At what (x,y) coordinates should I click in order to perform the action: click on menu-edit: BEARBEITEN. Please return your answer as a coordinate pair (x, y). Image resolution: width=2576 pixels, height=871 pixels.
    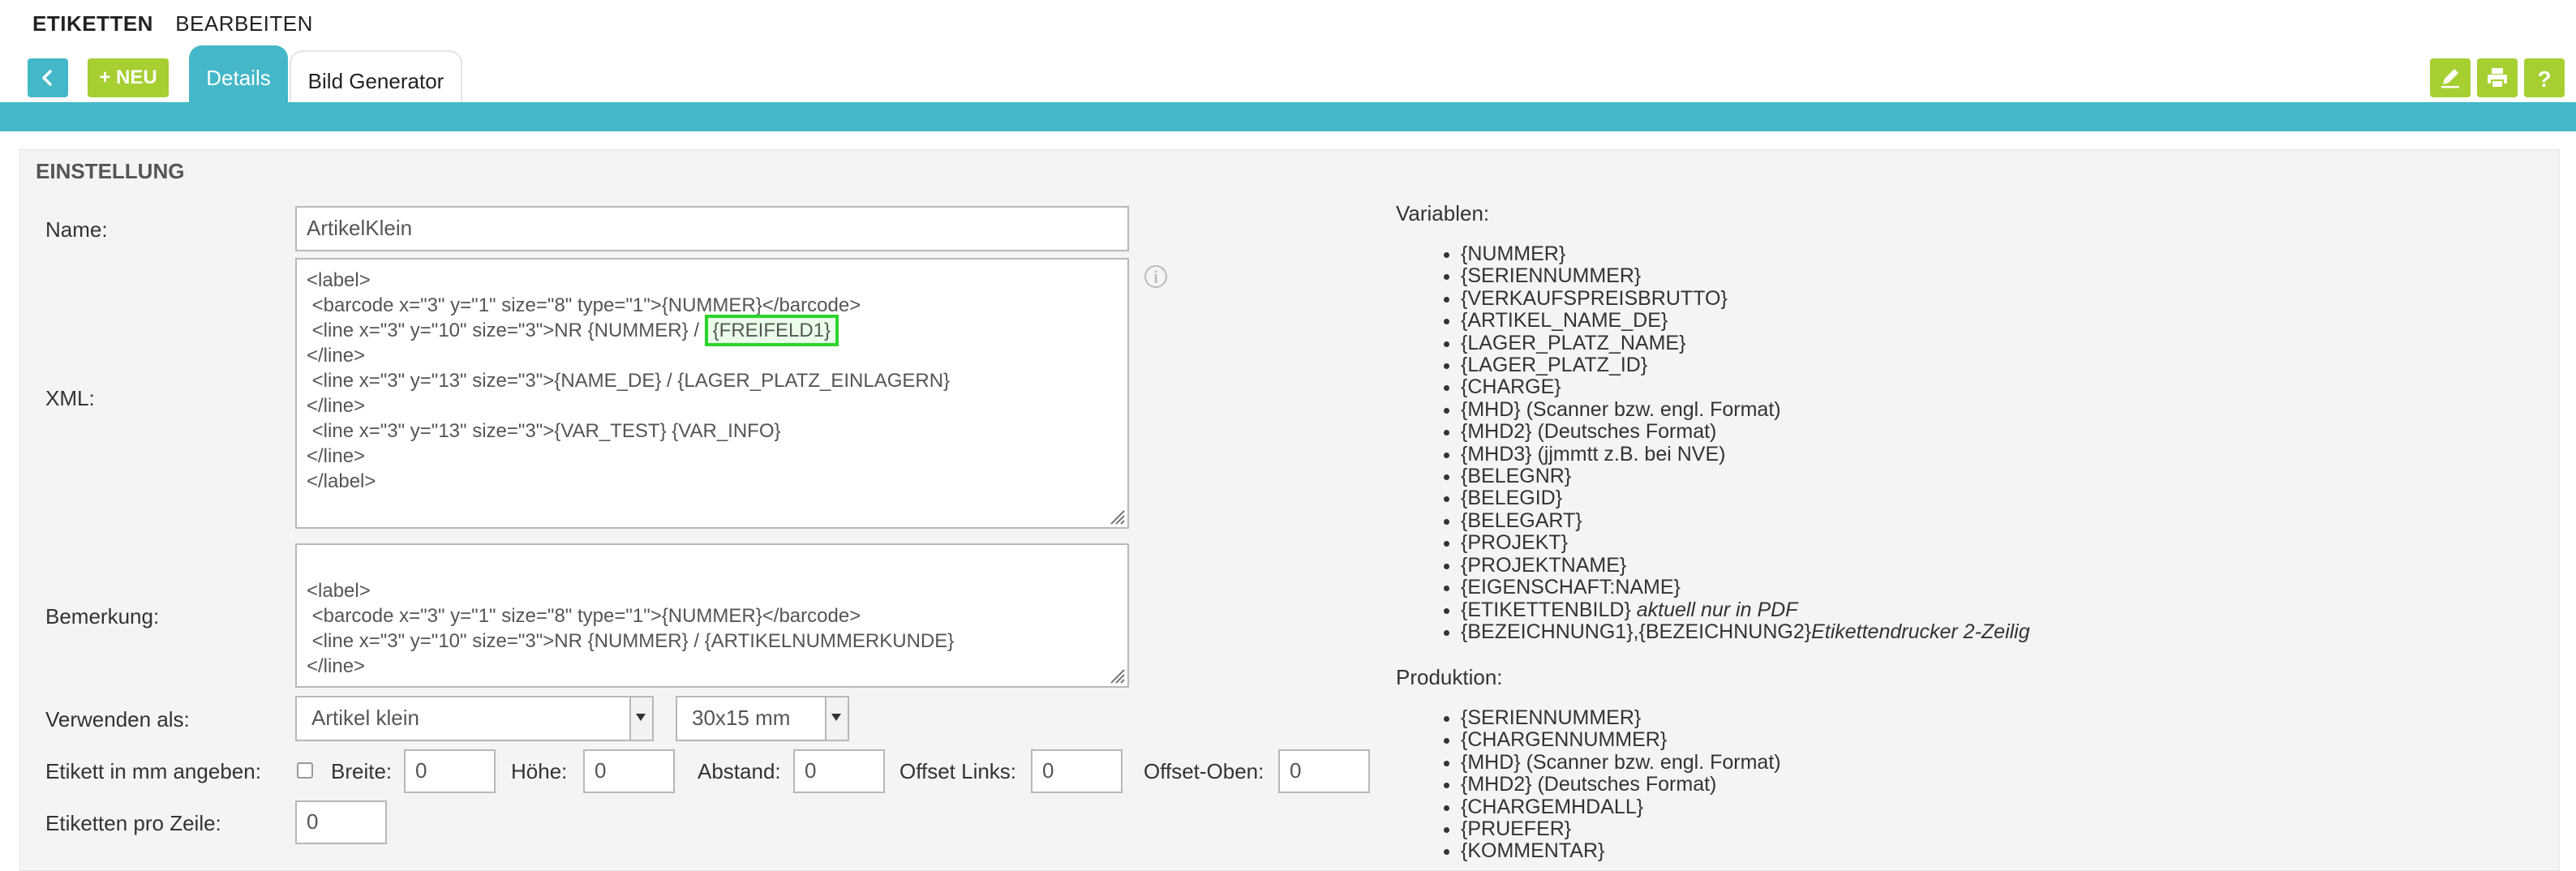
    Looking at the image, I should click on (244, 23).